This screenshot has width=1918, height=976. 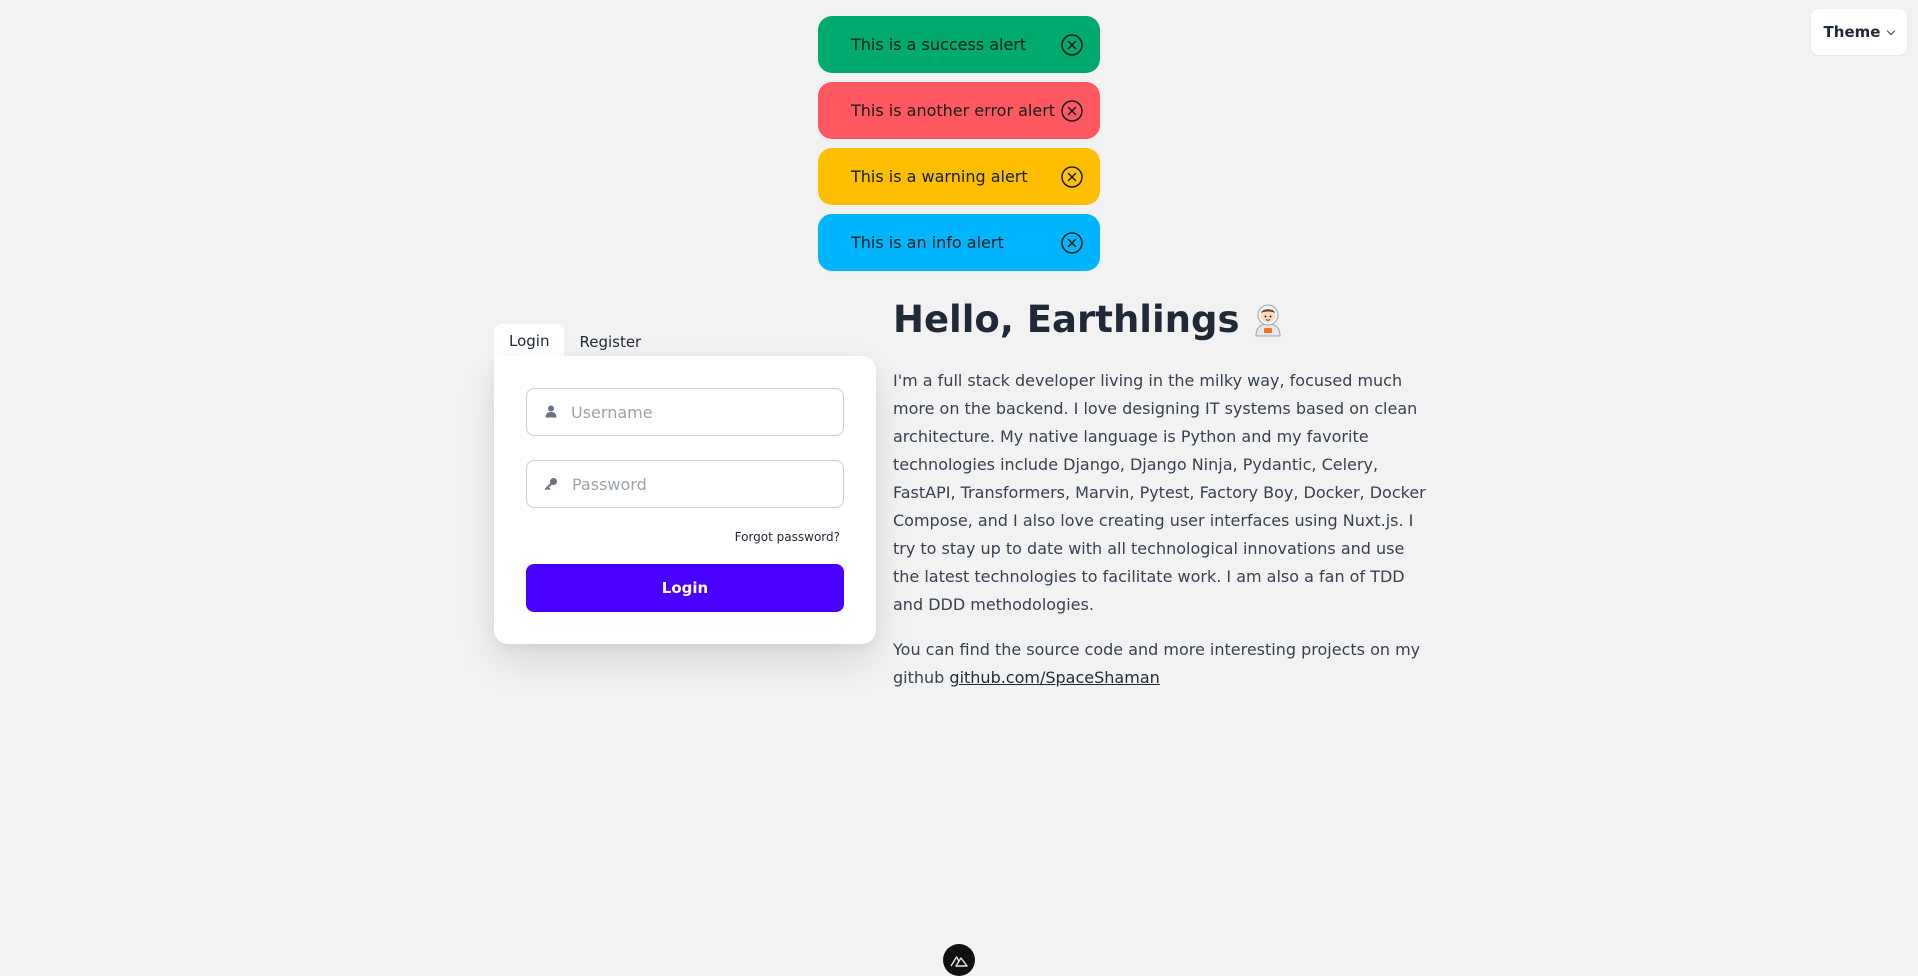 What do you see at coordinates (551, 412) in the screenshot?
I see `user-icon` at bounding box center [551, 412].